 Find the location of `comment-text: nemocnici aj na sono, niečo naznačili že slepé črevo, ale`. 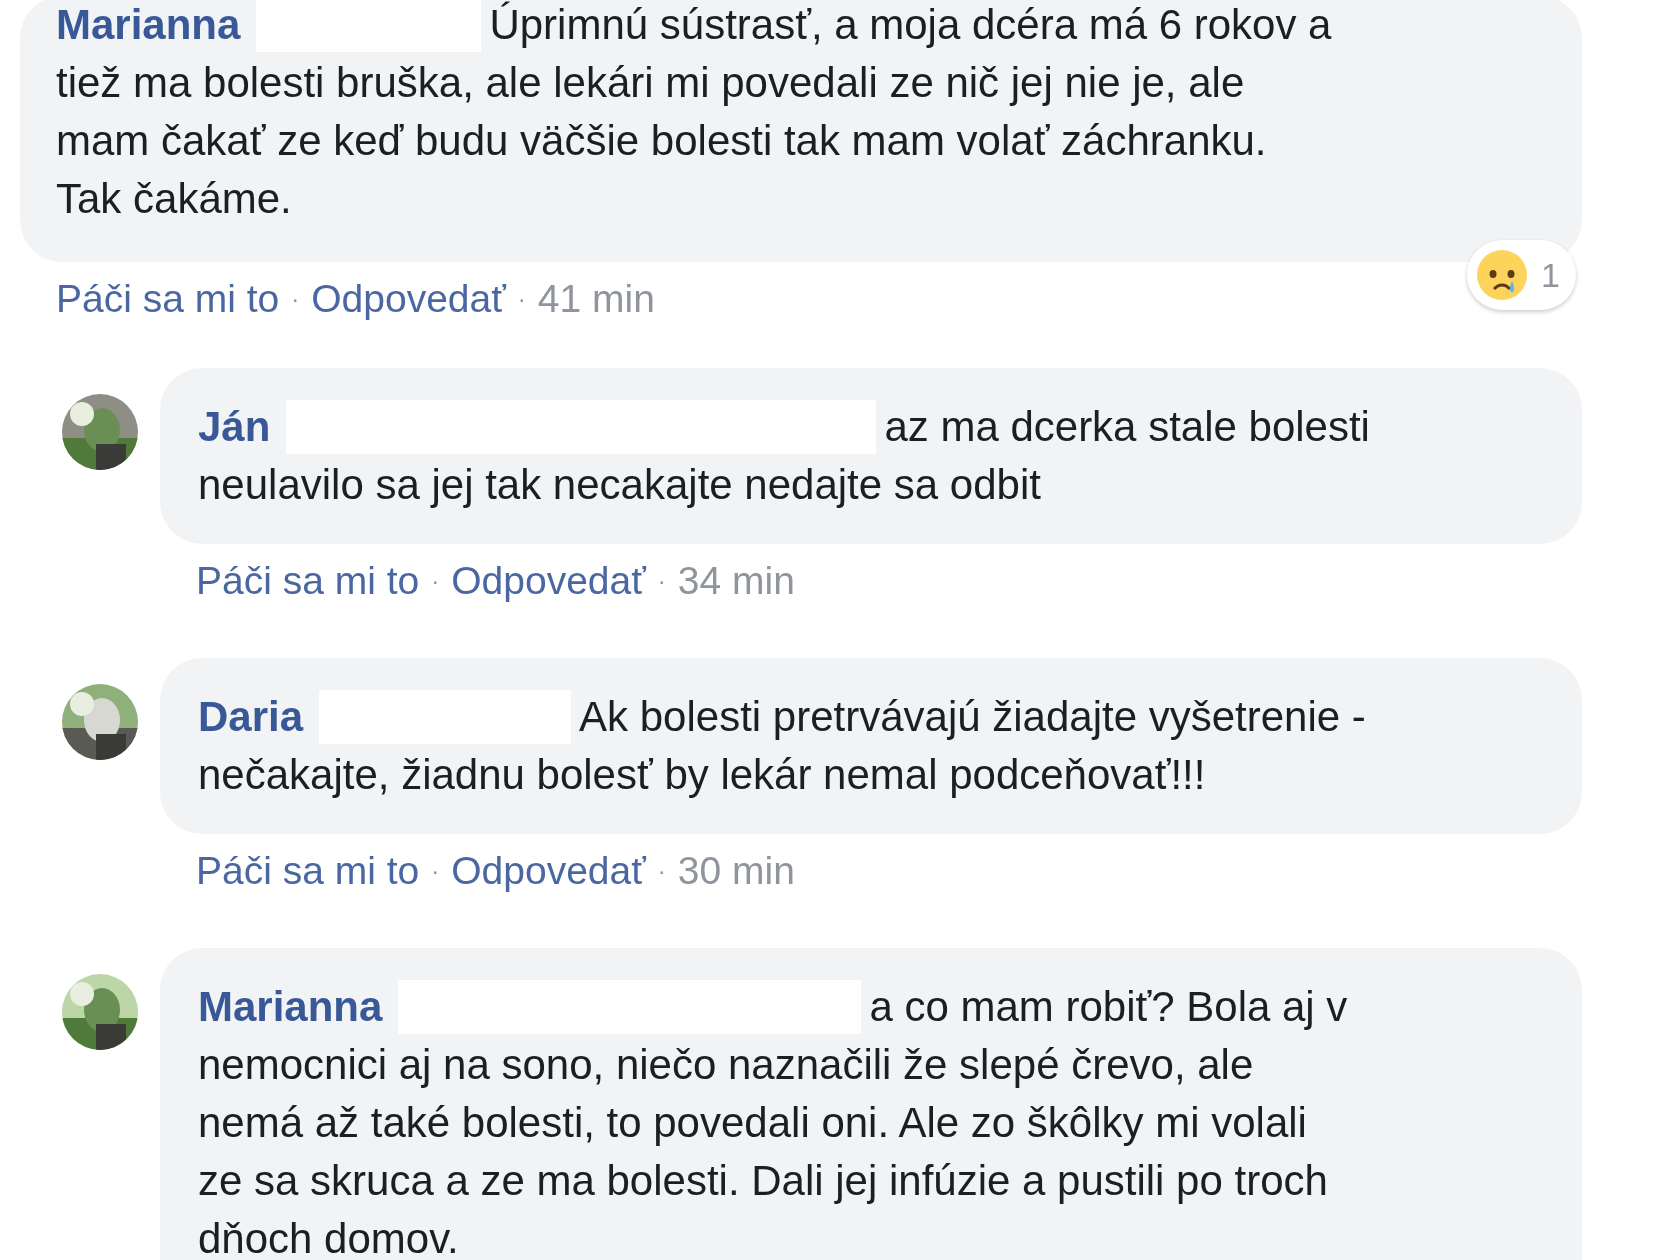

comment-text: nemocnici aj na sono, niečo naznačili že slepé črevo, ale is located at coordinates (726, 1065).